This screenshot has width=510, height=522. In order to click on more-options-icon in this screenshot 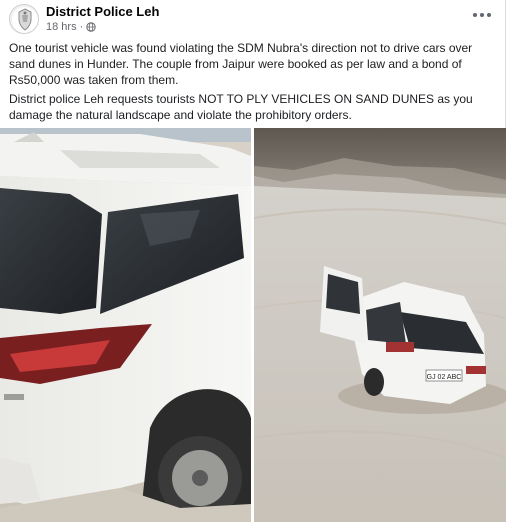, I will do `click(482, 15)`.